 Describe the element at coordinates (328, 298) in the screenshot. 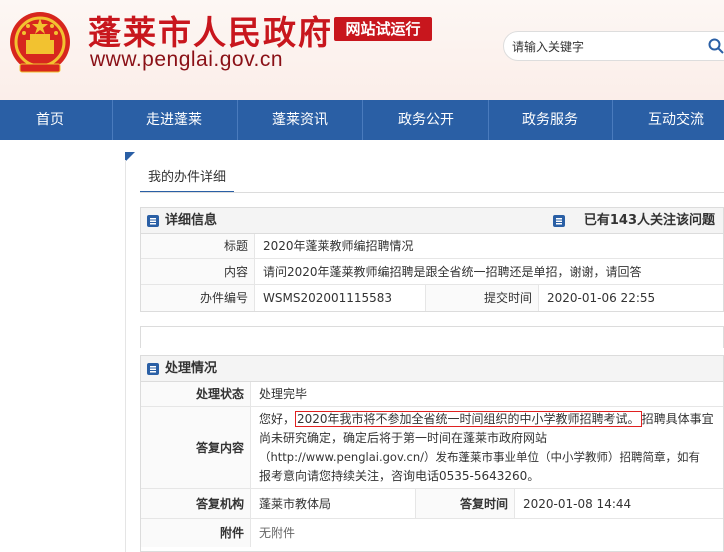

I see `number-value: WSMS202001115583` at that location.